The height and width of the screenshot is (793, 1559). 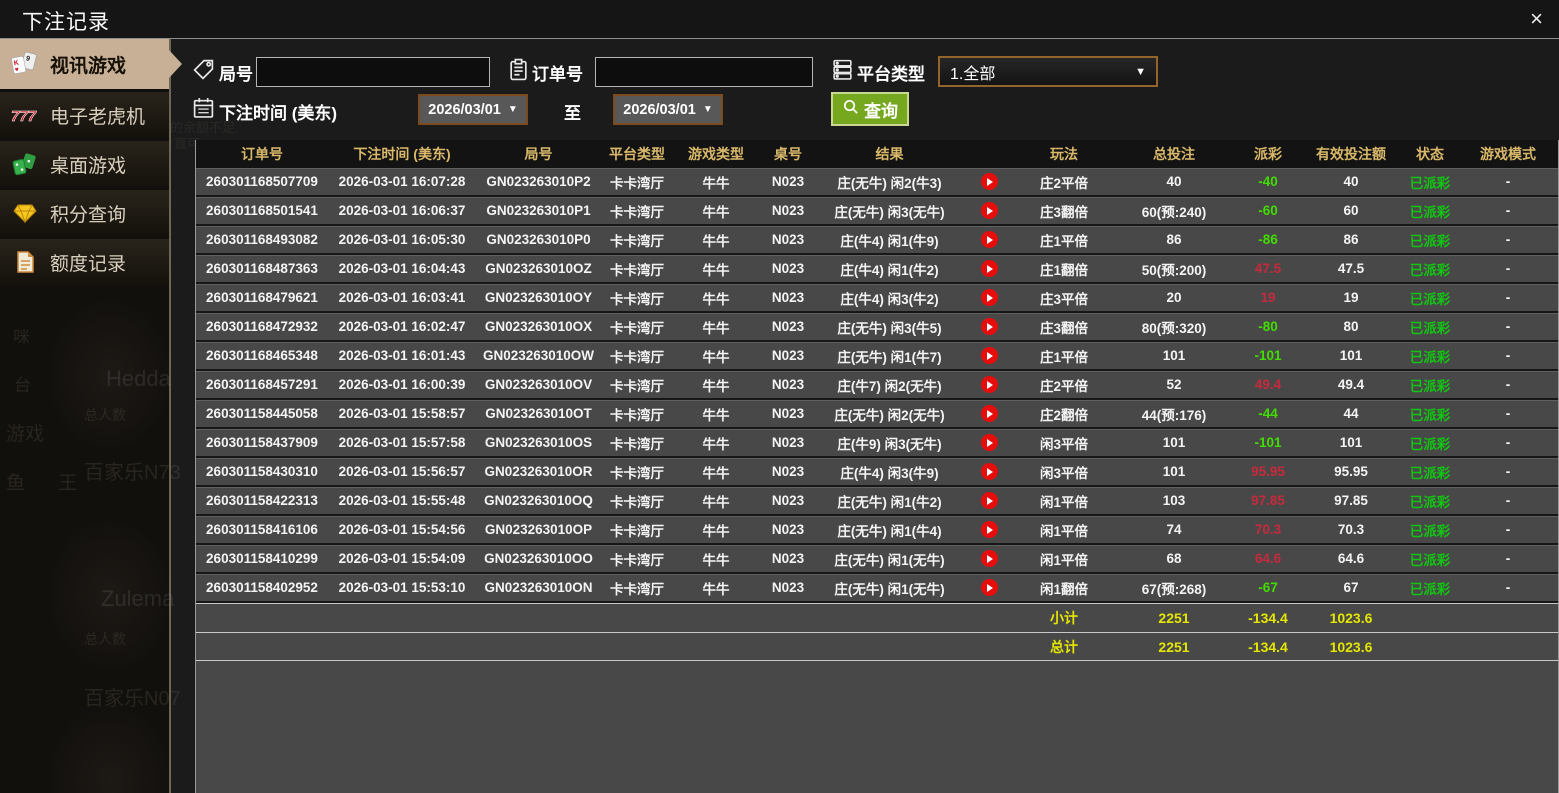 I want to click on cell-round: GN023263010OQ, so click(x=538, y=500).